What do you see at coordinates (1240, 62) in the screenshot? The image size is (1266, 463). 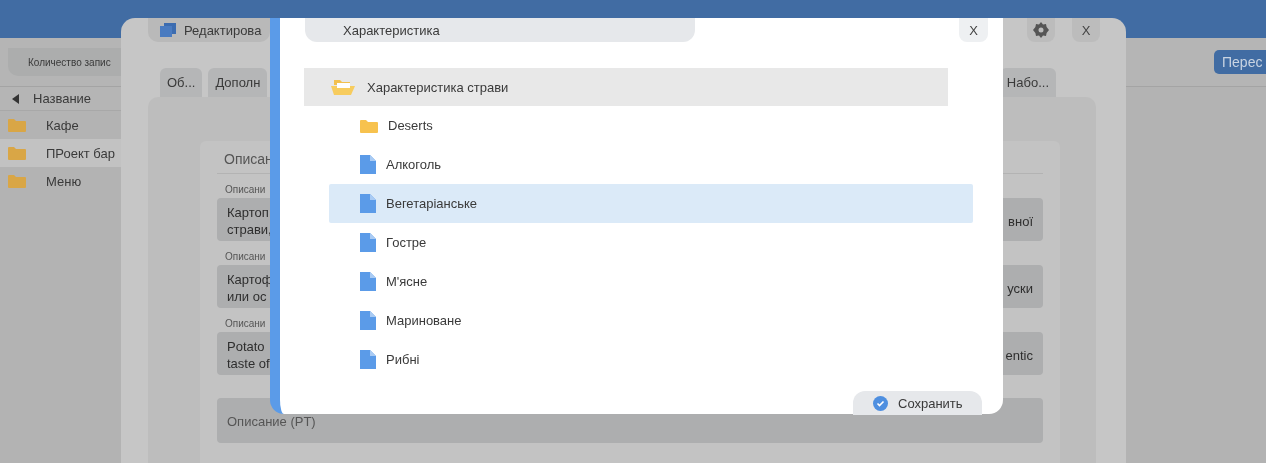 I see `action-button: Перес` at bounding box center [1240, 62].